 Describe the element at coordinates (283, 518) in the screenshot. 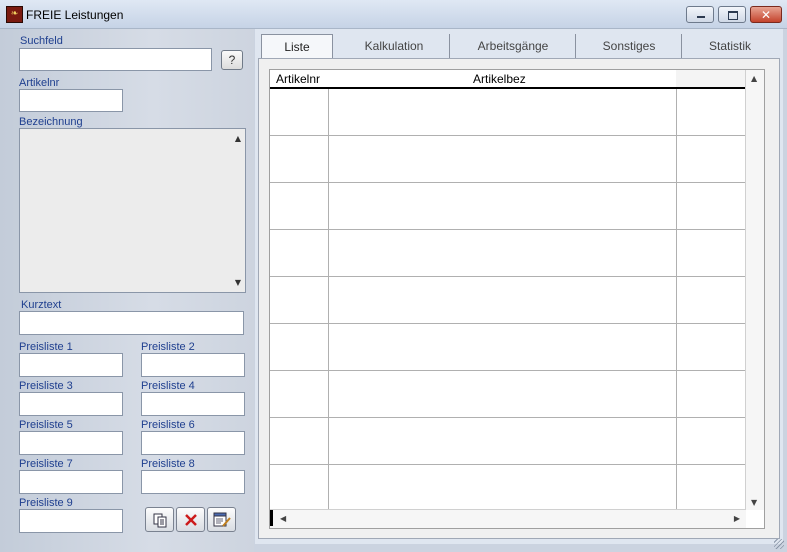

I see `scroll-left-icon: ◀` at that location.